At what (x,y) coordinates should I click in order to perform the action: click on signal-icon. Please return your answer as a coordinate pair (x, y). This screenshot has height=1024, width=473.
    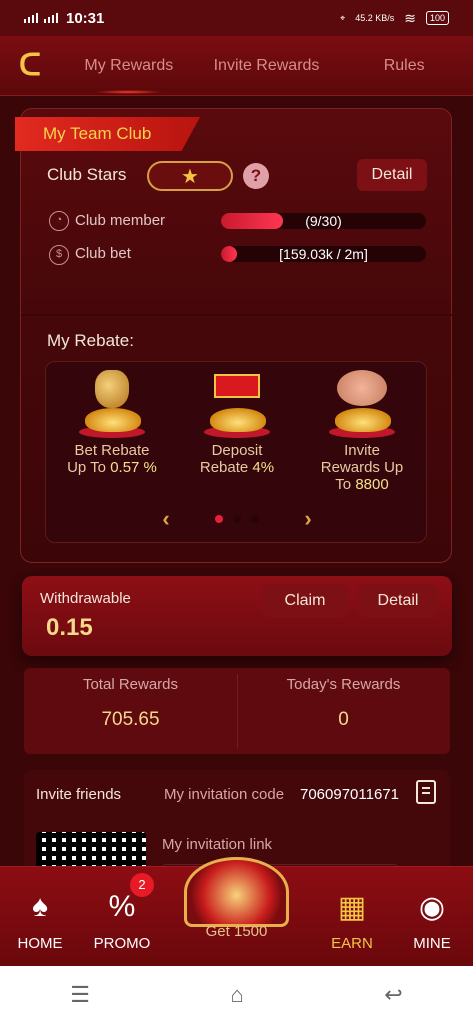
    Looking at the image, I should click on (31, 18).